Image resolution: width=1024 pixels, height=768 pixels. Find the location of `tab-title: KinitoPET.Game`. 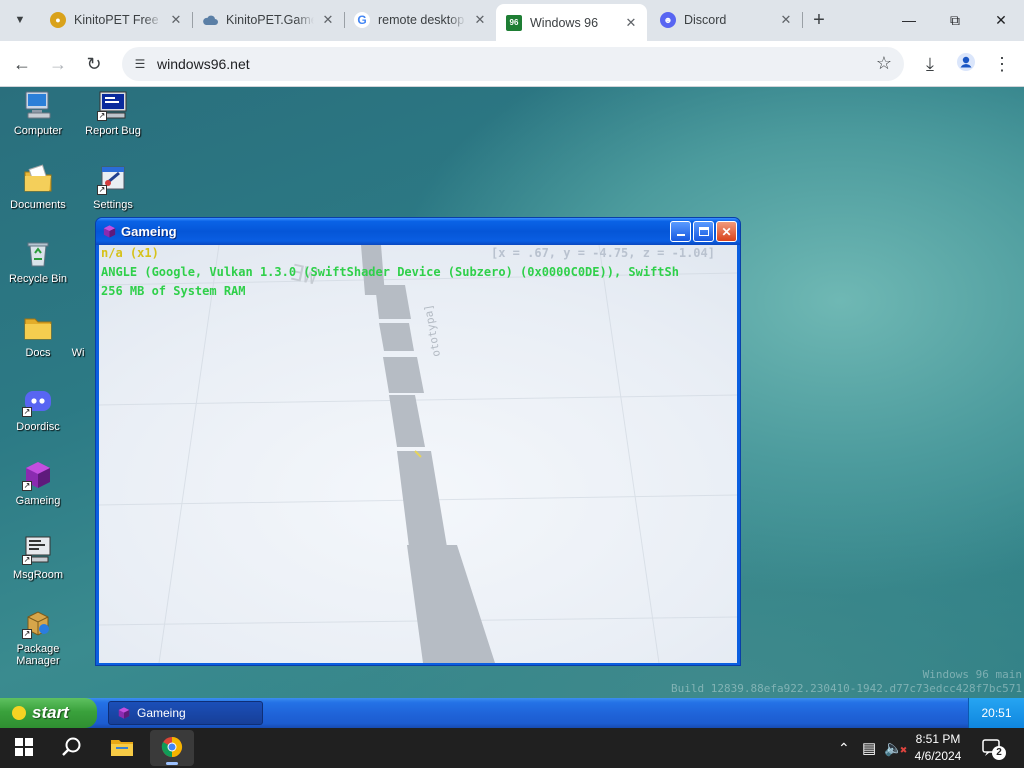

tab-title: KinitoPET.Game is located at coordinates (270, 20).